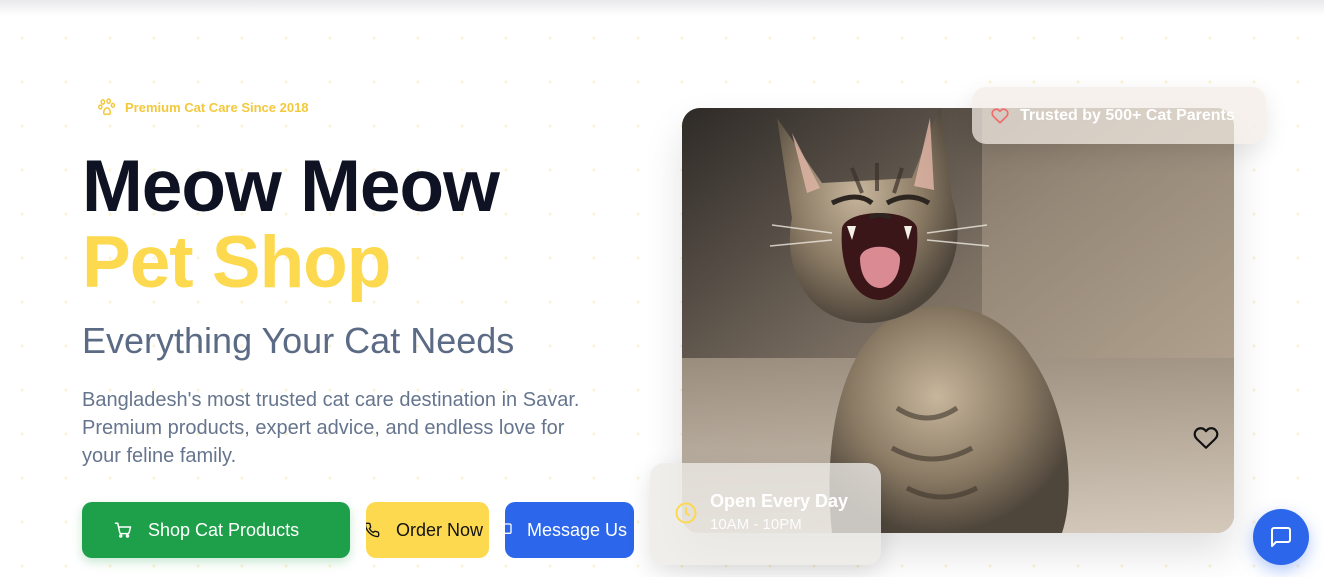  I want to click on order-now-button: Order Now, so click(427, 530).